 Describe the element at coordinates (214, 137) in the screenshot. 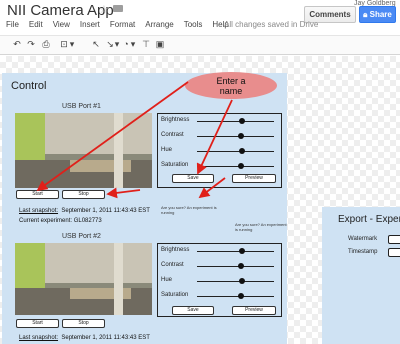

I see `arrow-to-save` at that location.